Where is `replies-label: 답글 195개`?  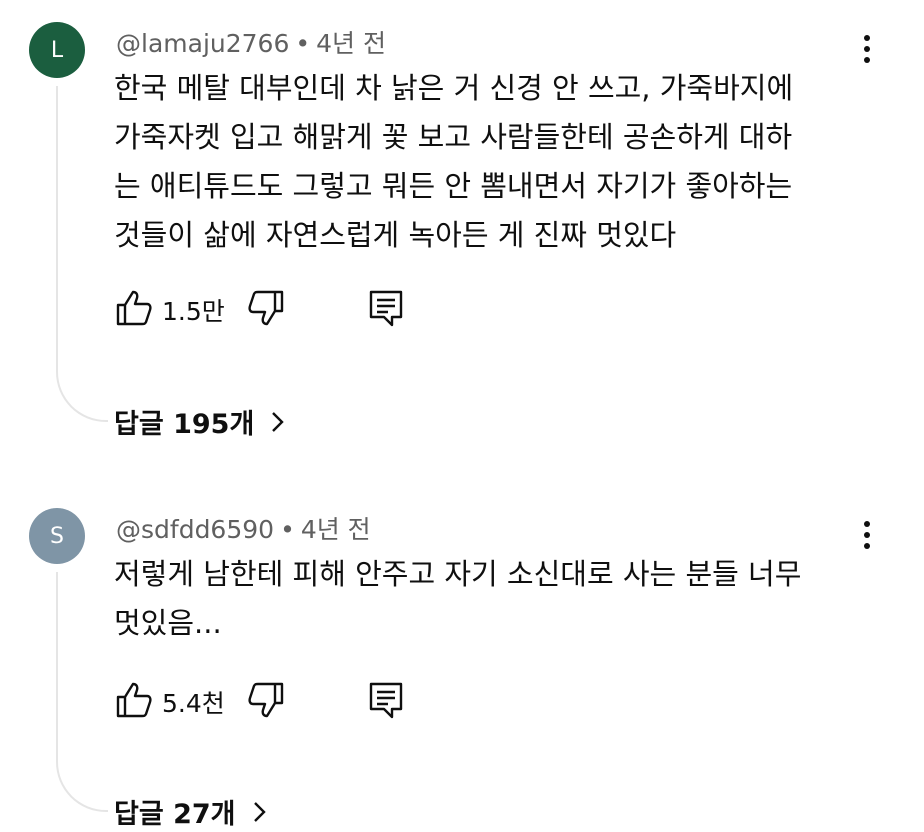
replies-label: 답글 195개 is located at coordinates (184, 424).